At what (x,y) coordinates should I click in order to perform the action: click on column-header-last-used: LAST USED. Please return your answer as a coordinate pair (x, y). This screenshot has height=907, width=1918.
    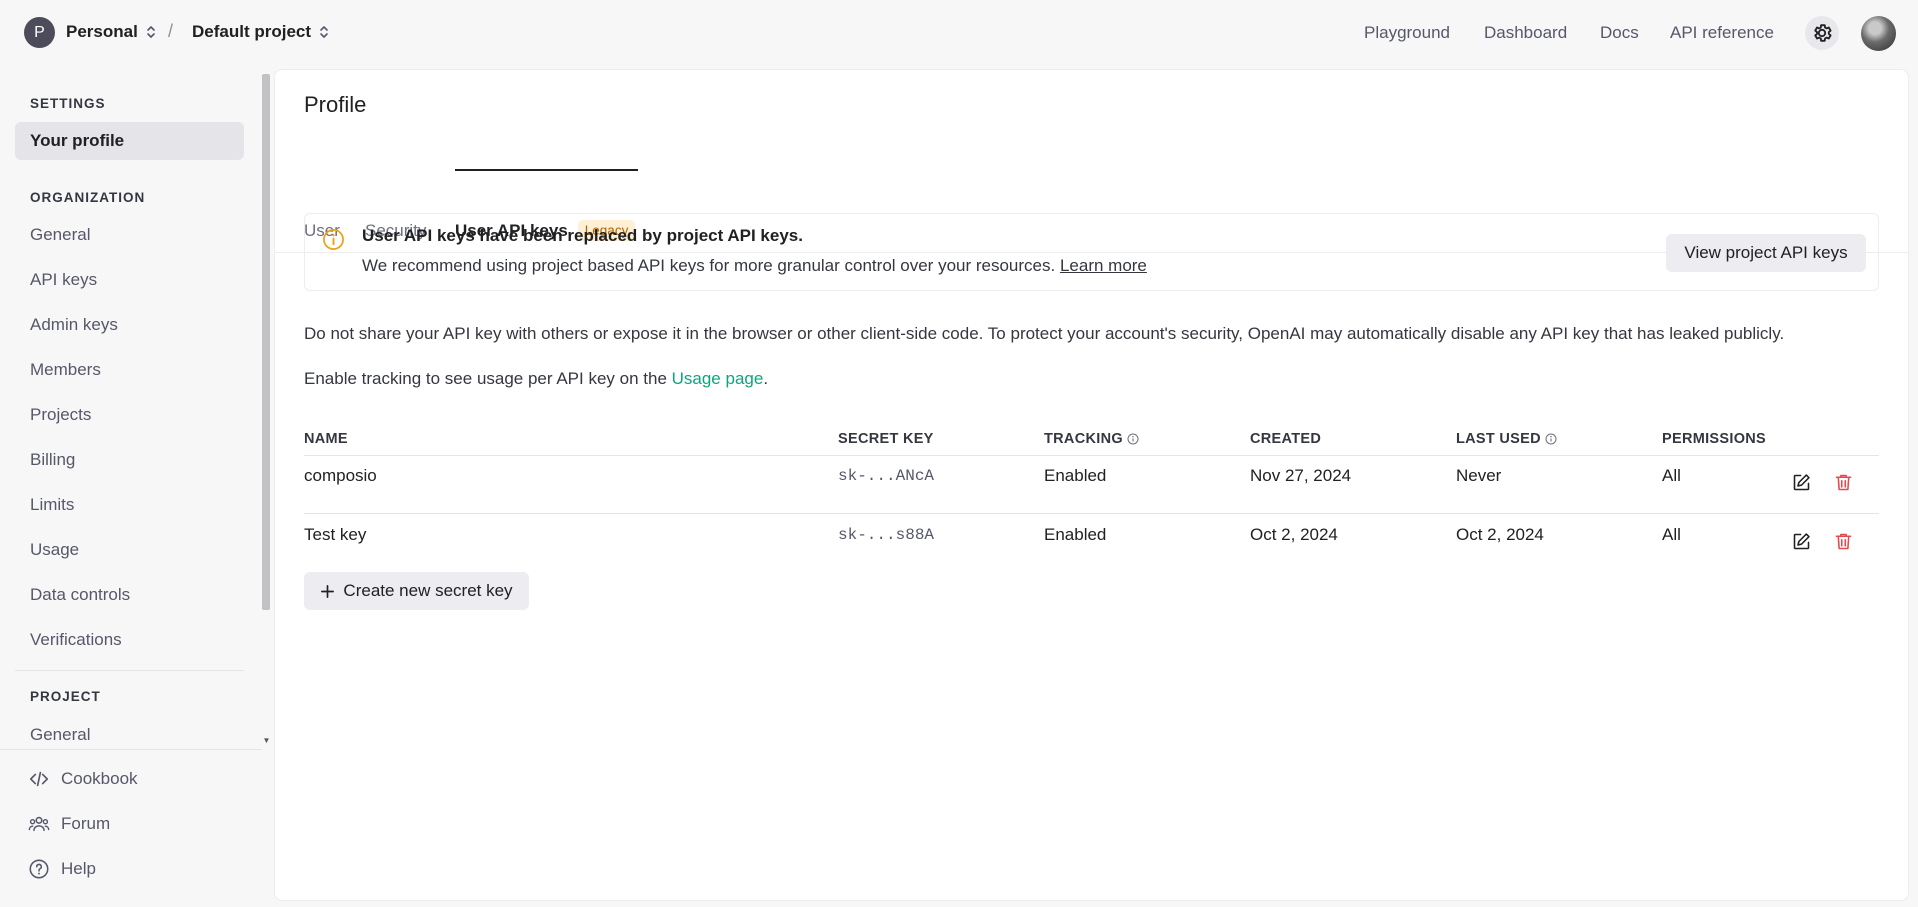
    Looking at the image, I should click on (1506, 439).